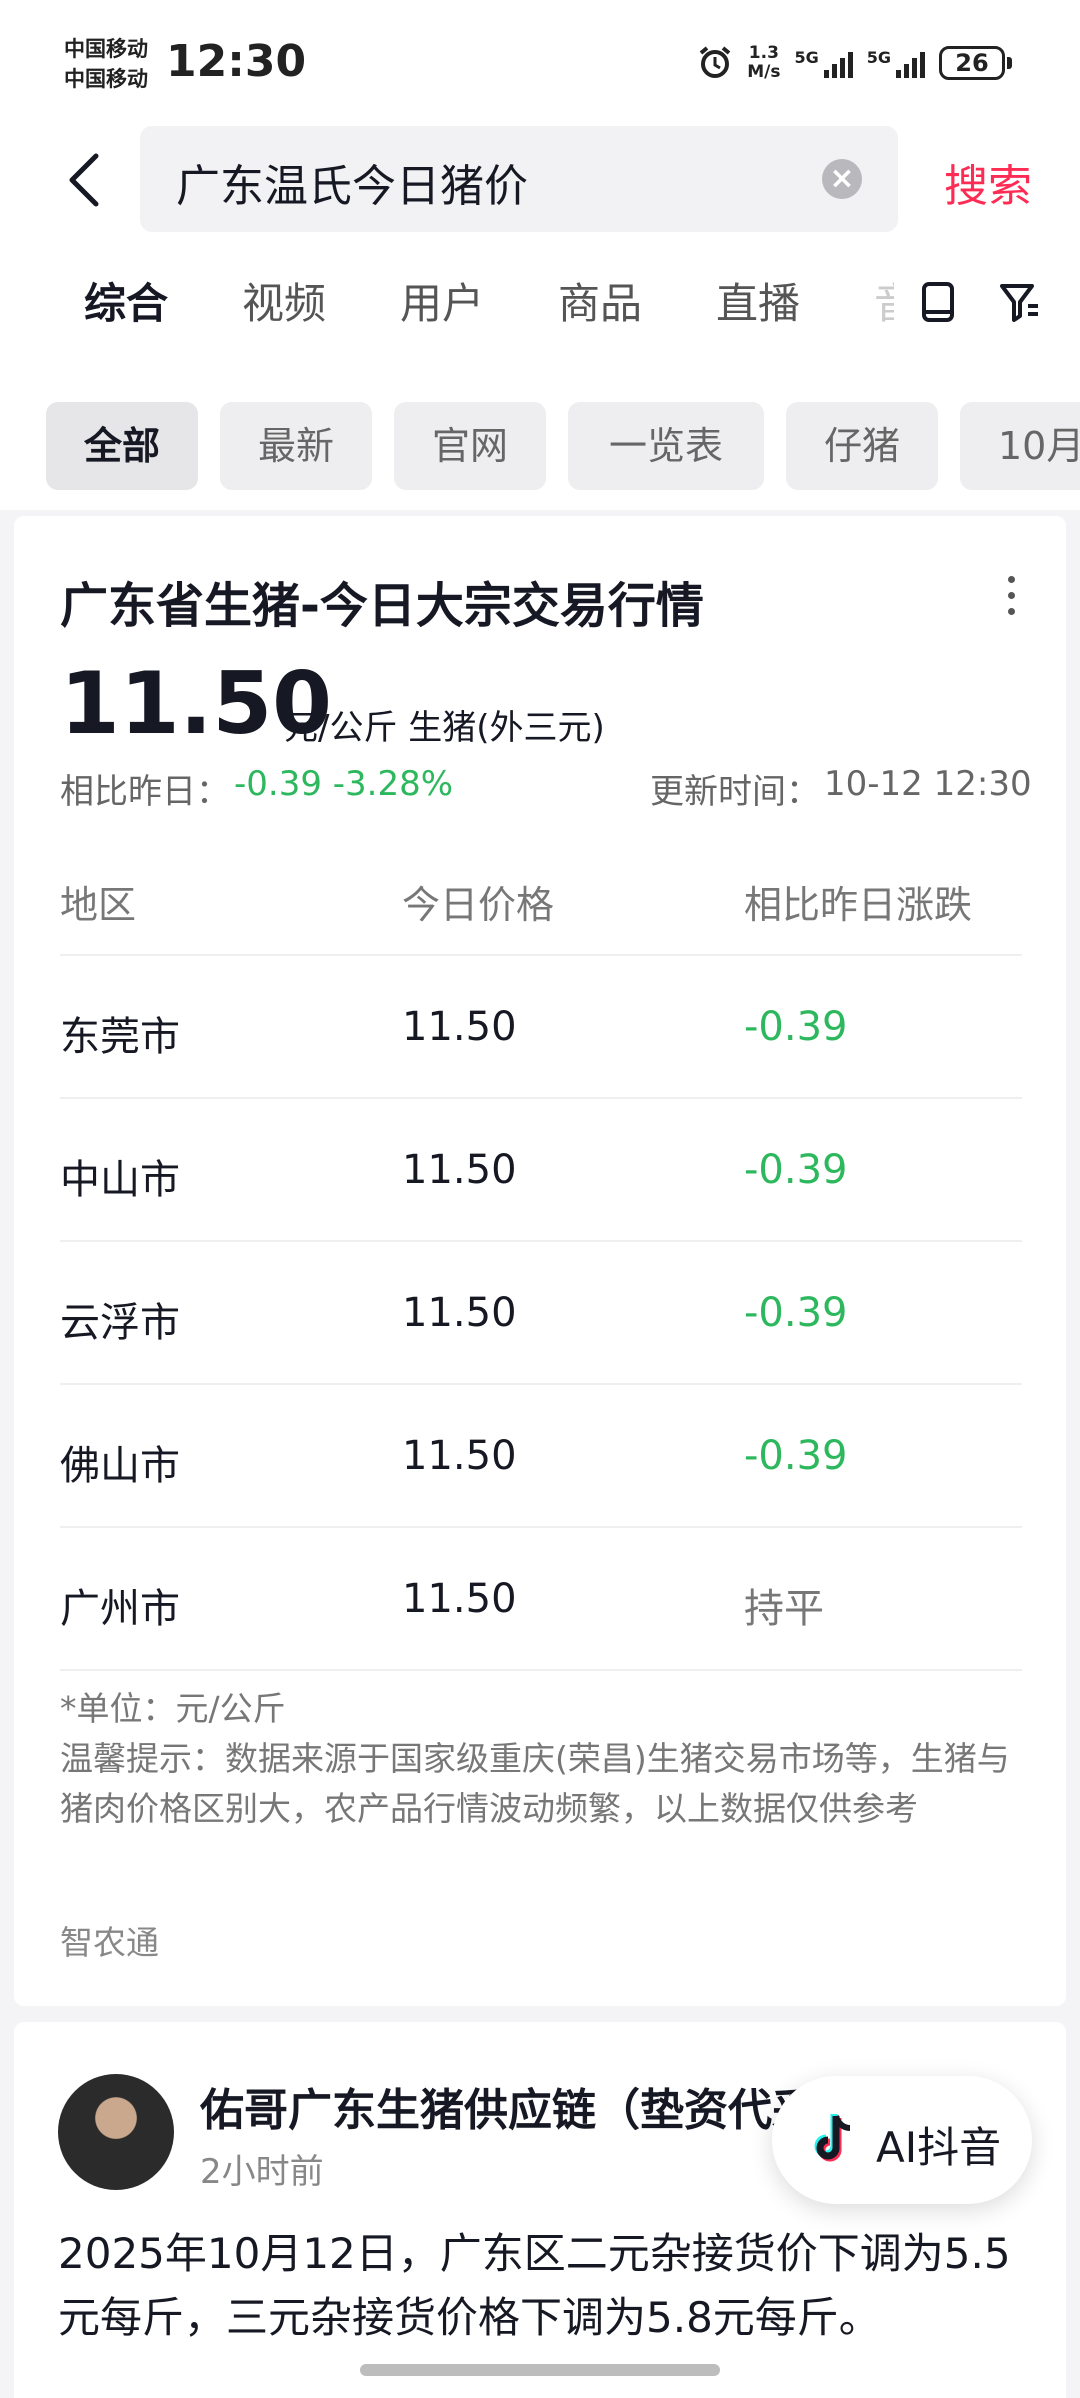  What do you see at coordinates (284, 300) in the screenshot?
I see `tab-video: 视频` at bounding box center [284, 300].